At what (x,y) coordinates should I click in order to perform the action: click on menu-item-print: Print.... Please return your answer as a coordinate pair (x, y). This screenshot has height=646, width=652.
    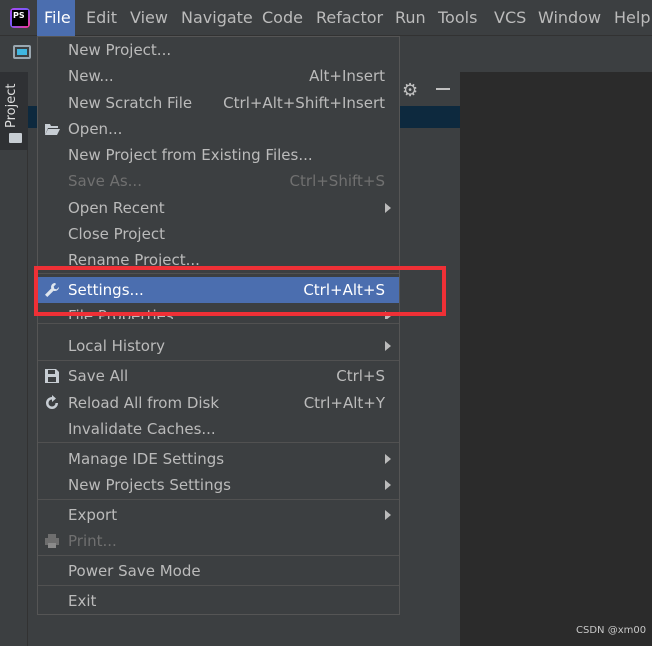
    Looking at the image, I should click on (218, 541).